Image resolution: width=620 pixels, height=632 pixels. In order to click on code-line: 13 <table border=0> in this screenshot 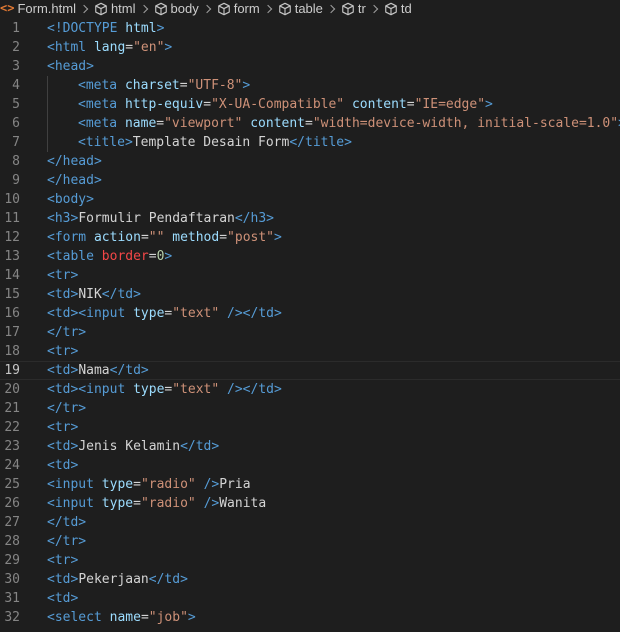, I will do `click(310, 256)`.